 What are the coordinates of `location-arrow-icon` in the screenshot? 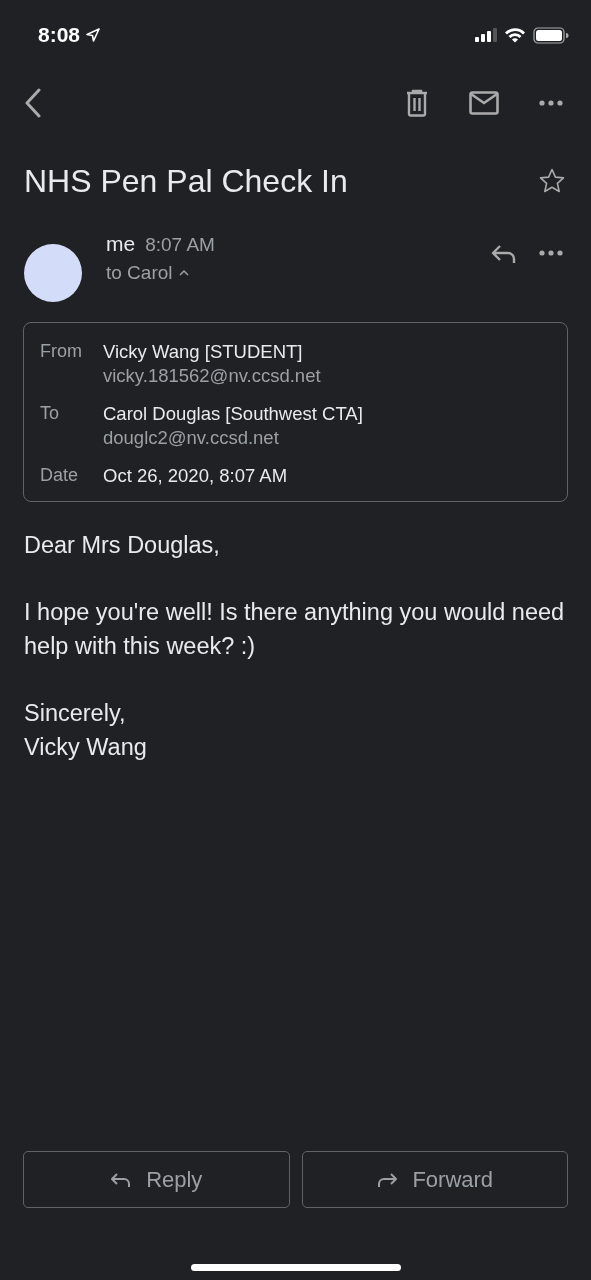 It's located at (93, 35).